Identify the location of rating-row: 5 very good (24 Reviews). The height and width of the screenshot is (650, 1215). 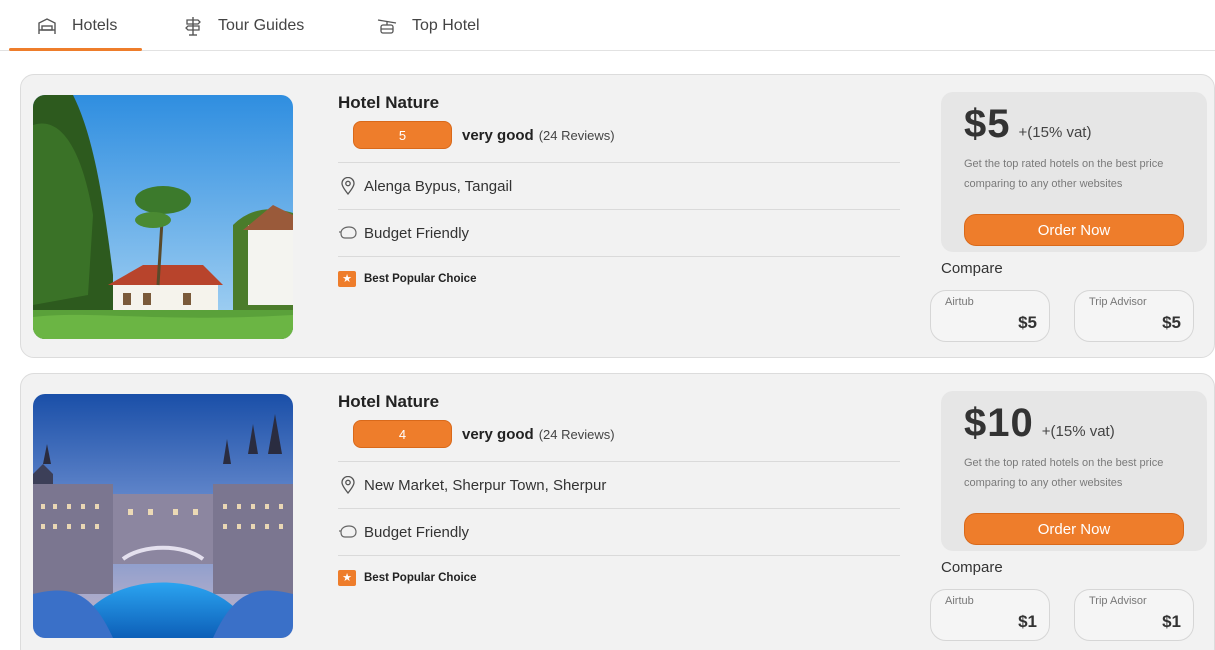
(619, 135).